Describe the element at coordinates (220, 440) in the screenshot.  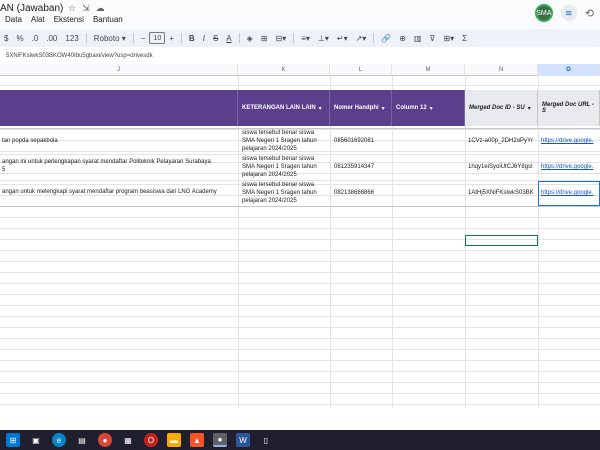
I see `chrome-active-icon: ●` at that location.